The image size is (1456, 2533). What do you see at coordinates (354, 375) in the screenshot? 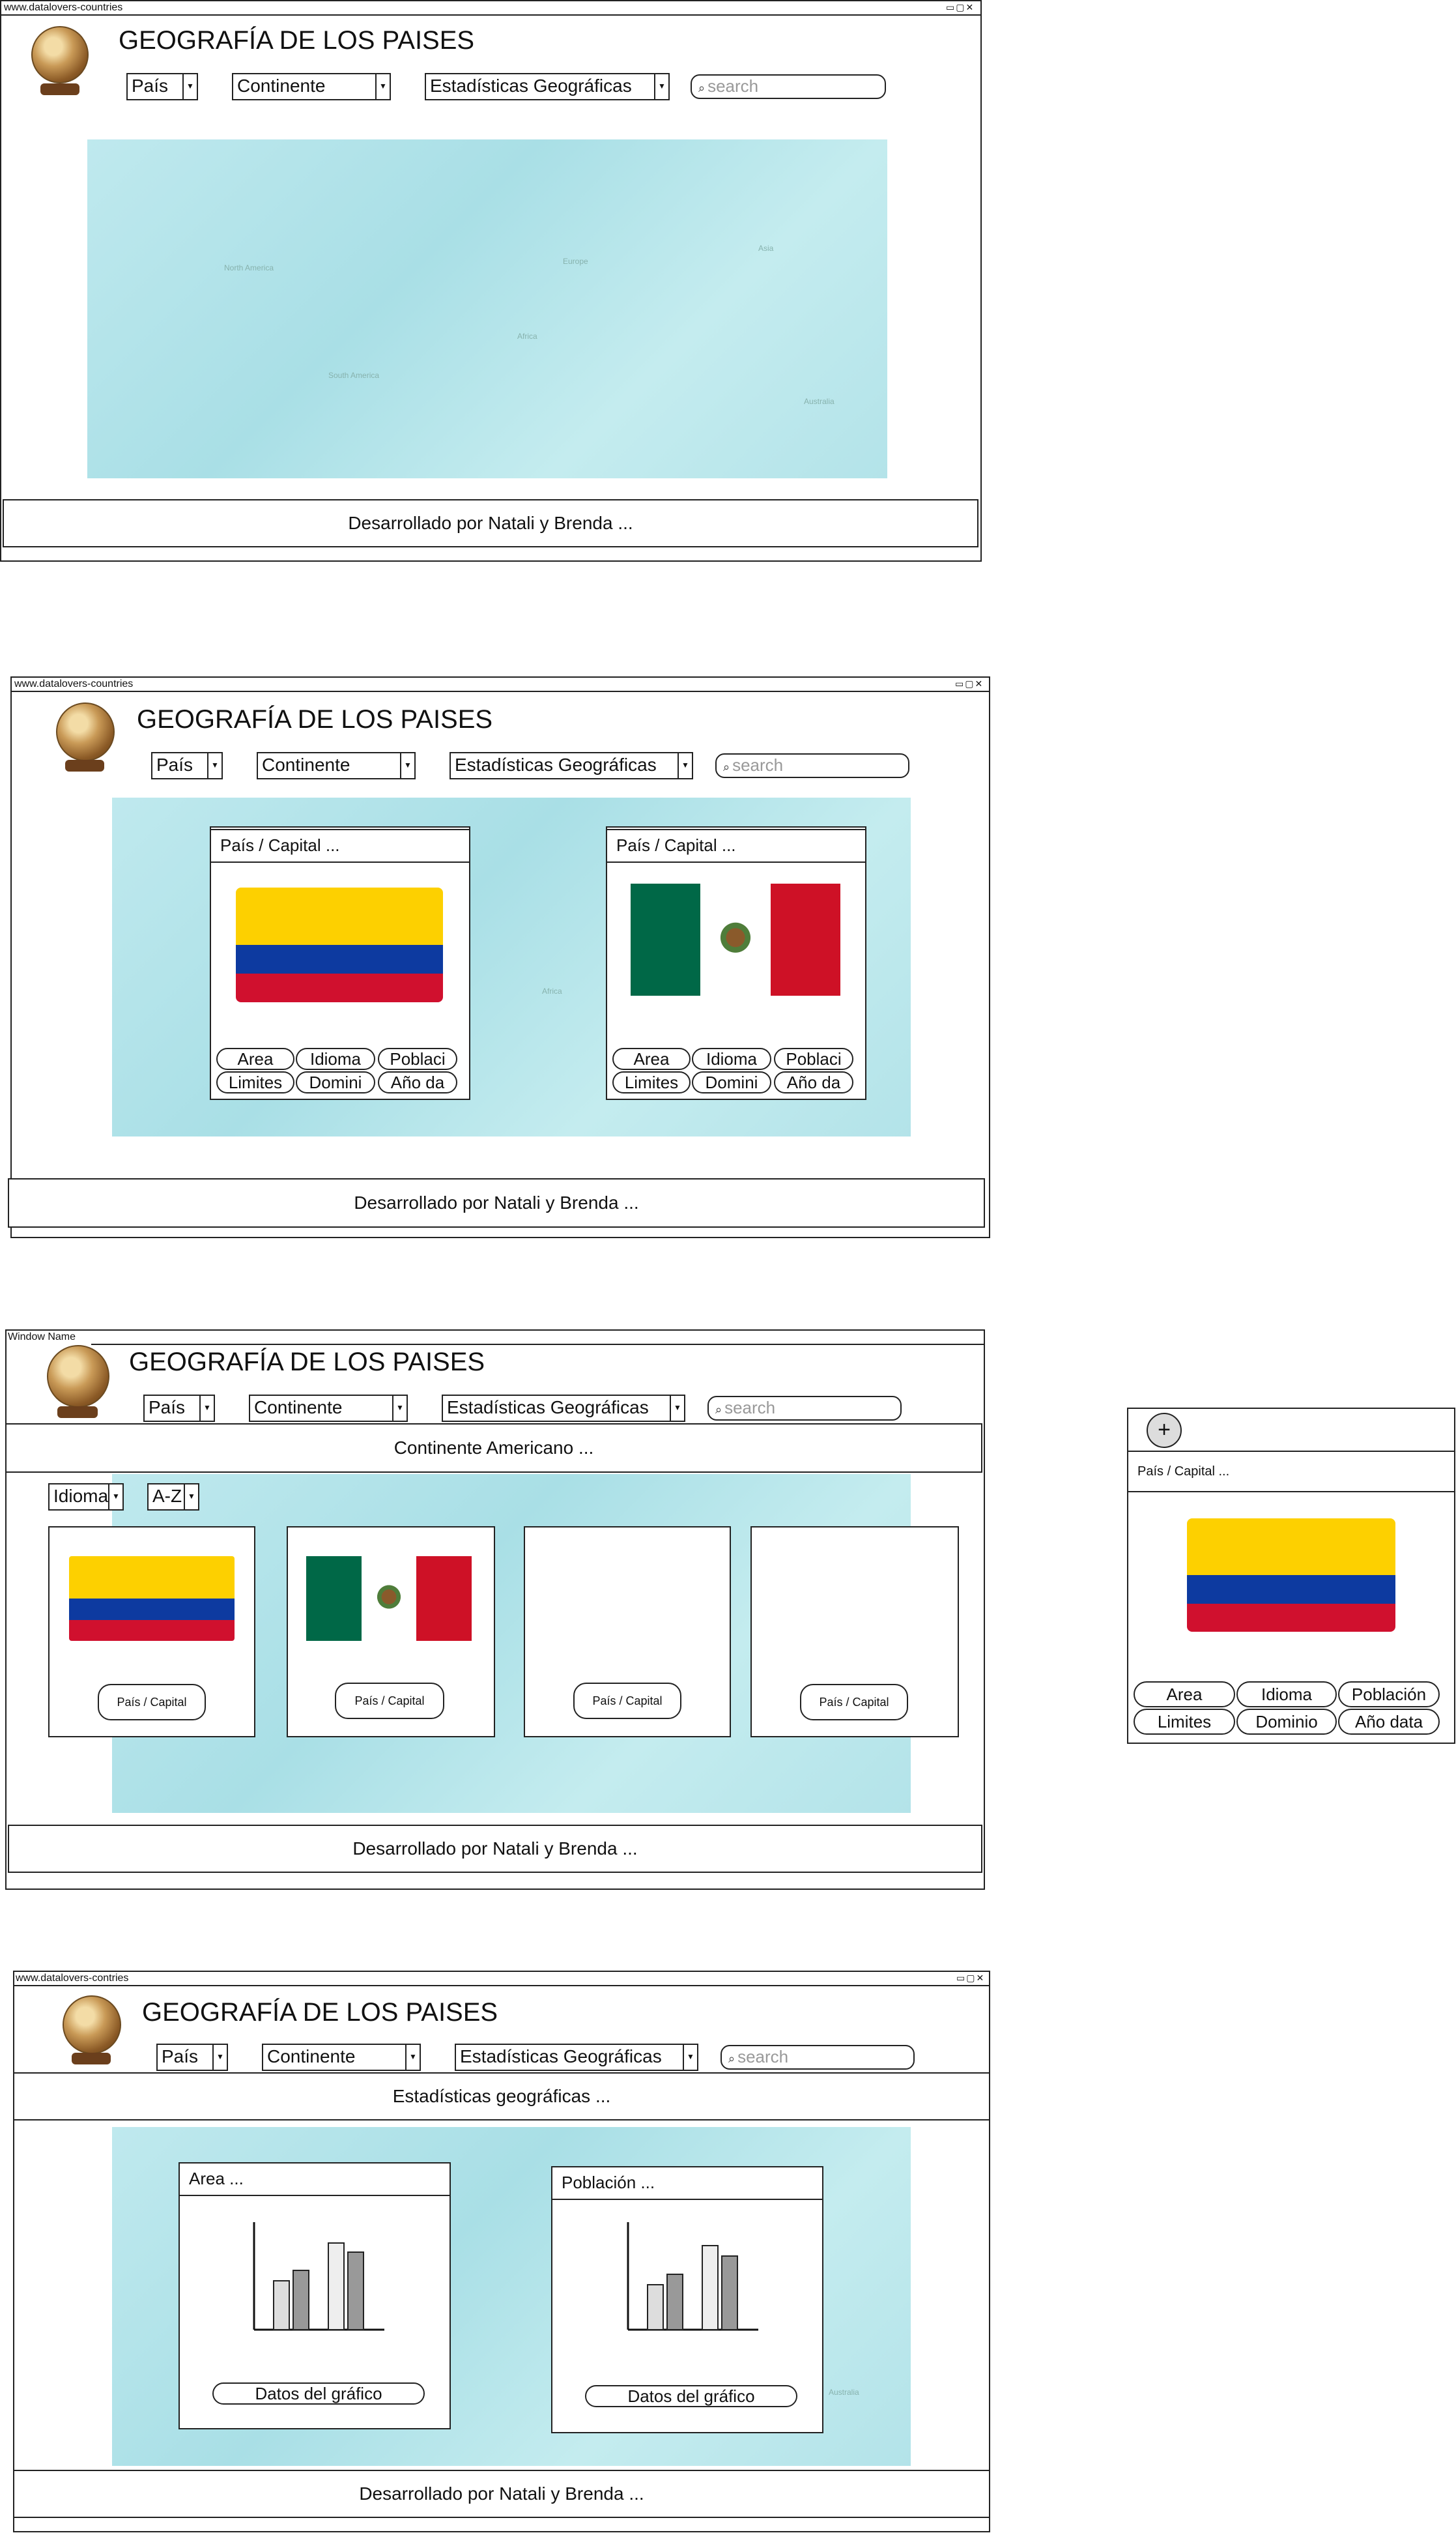
I see `map-label: South America` at bounding box center [354, 375].